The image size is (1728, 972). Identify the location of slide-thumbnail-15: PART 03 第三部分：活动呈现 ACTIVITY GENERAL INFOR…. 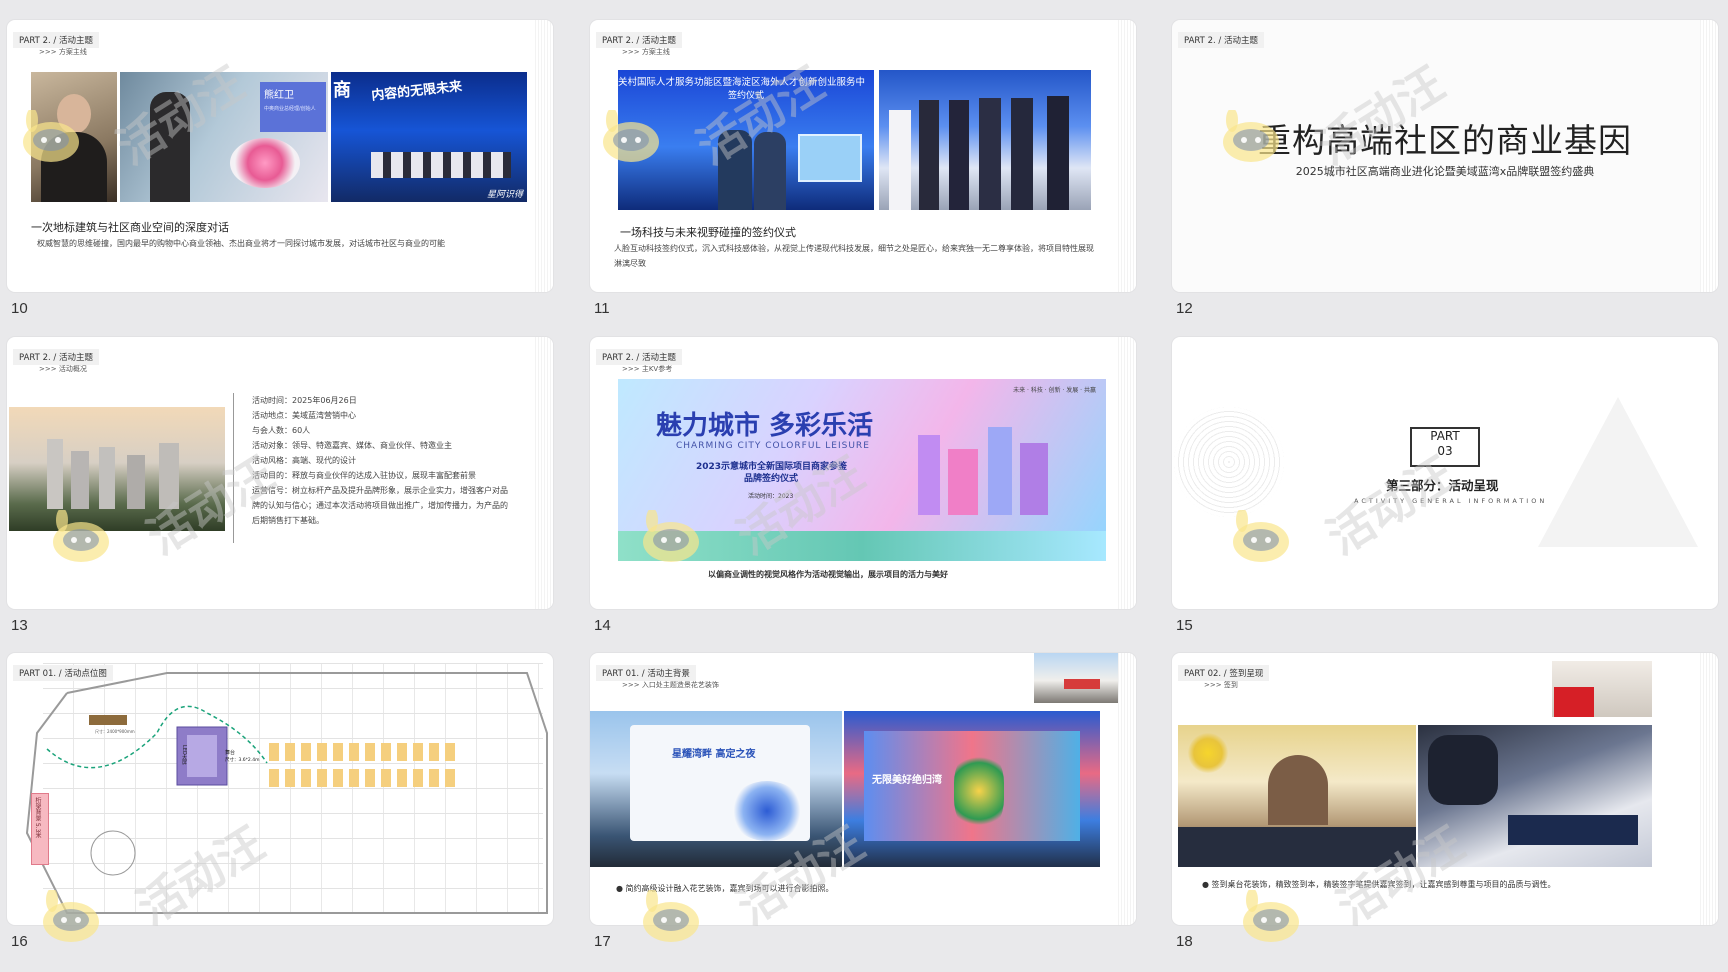
(1445, 485).